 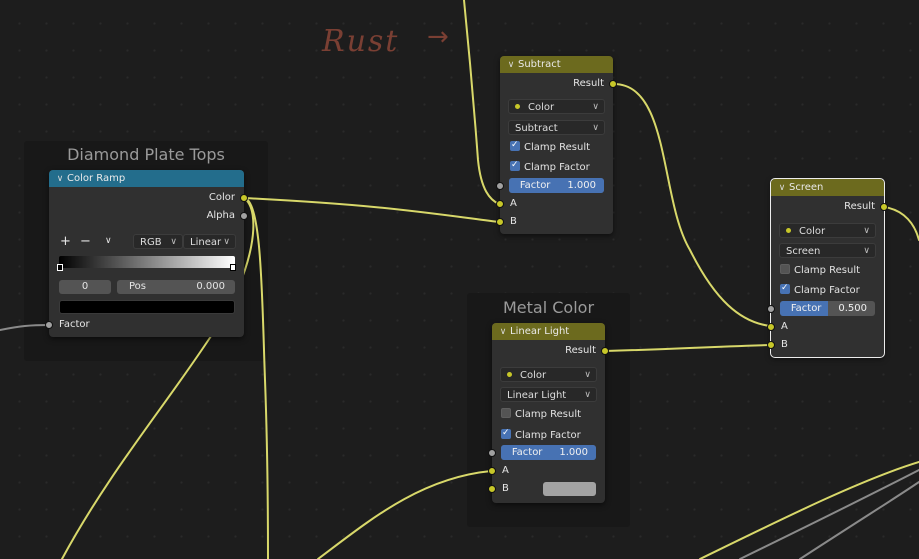 What do you see at coordinates (158, 241) in the screenshot?
I see `color-mode-select: RGB ∨` at bounding box center [158, 241].